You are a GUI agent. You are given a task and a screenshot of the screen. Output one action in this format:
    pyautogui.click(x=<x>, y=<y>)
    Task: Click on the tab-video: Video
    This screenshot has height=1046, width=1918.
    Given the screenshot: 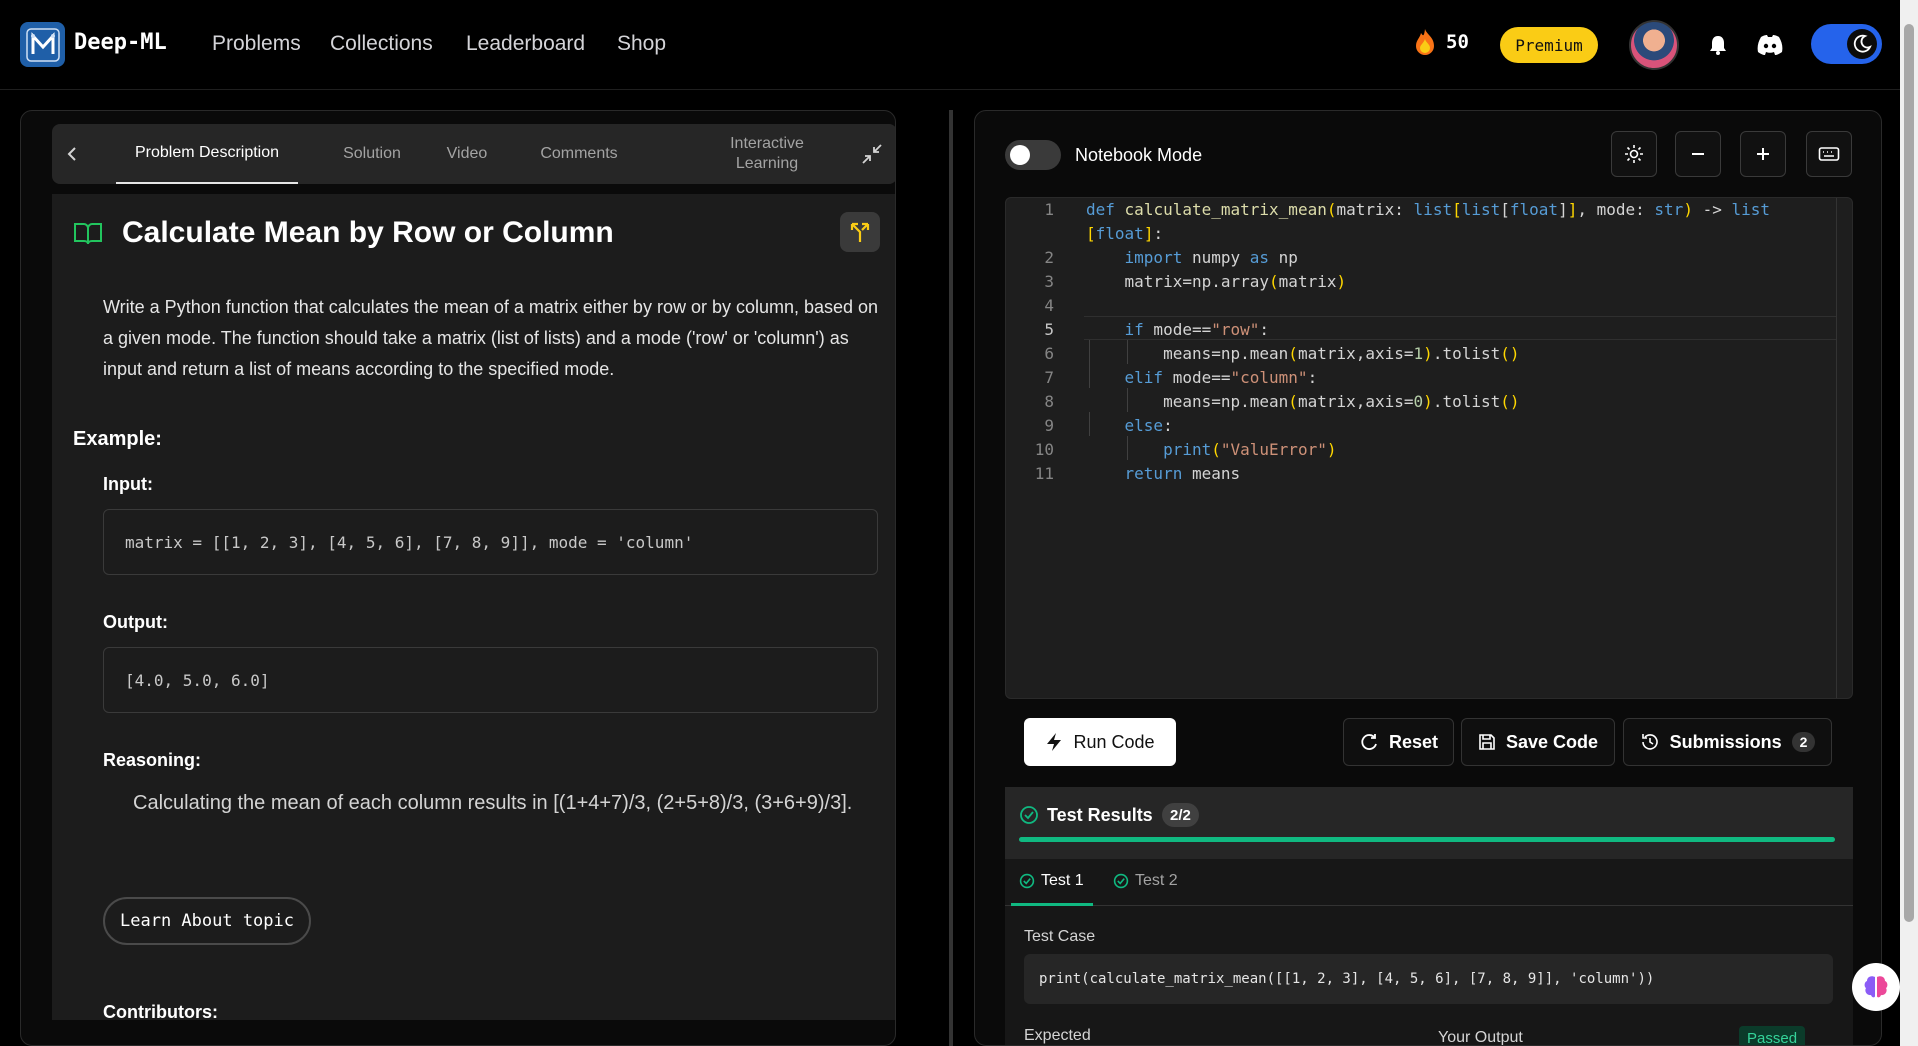 What is the action you would take?
    pyautogui.click(x=467, y=154)
    